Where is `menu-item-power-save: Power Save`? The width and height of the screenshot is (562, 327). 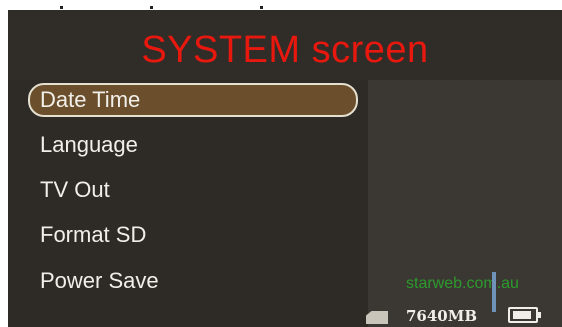
menu-item-power-save: Power Save is located at coordinates (193, 281).